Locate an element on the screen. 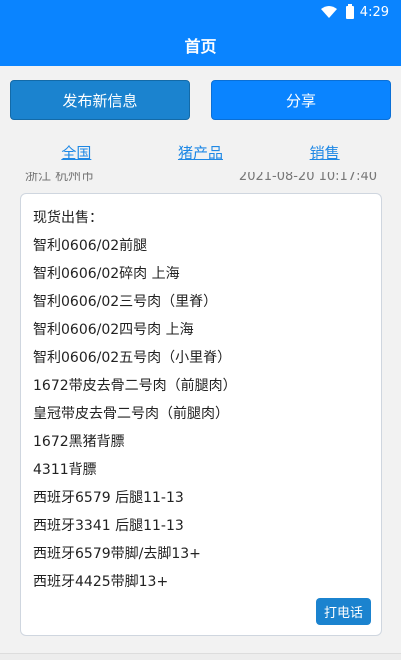  post-line: 皇冠带皮去骨二号肉（前腿肉） is located at coordinates (131, 414).